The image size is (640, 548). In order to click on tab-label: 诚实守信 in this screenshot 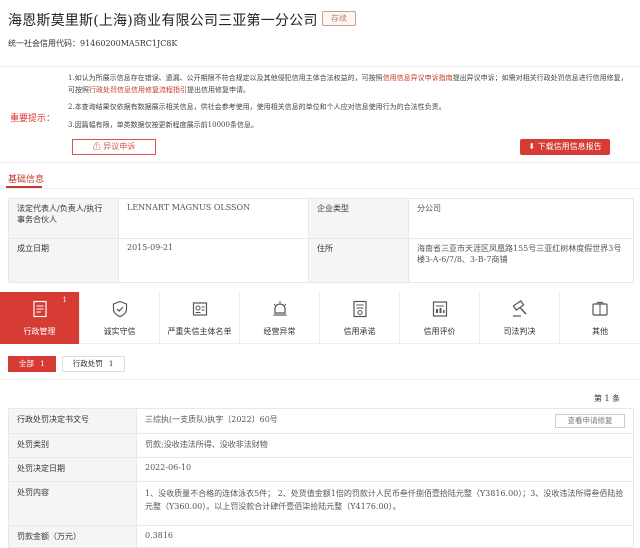, I will do `click(119, 331)`.